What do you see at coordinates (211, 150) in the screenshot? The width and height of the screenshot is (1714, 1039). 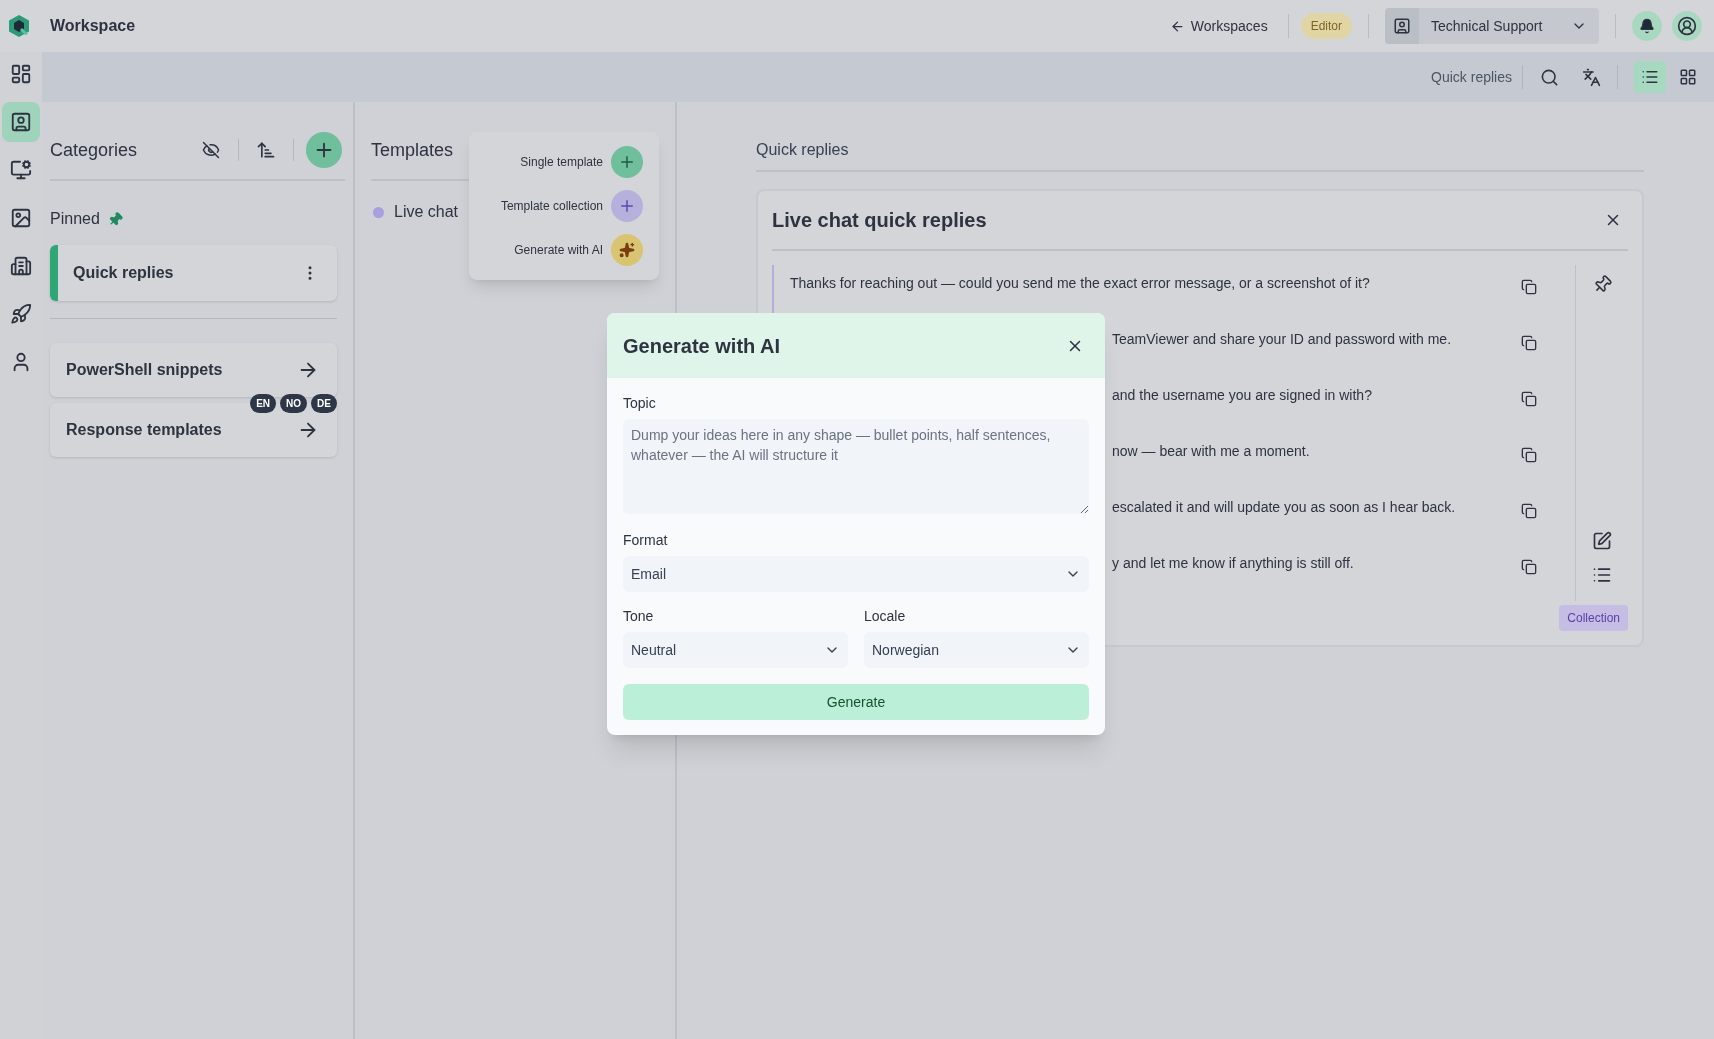 I see `eye-off-icon` at bounding box center [211, 150].